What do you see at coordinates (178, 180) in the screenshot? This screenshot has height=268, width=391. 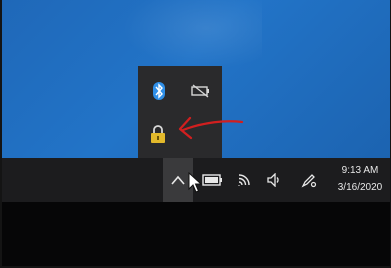 I see `chevron-up-icon` at bounding box center [178, 180].